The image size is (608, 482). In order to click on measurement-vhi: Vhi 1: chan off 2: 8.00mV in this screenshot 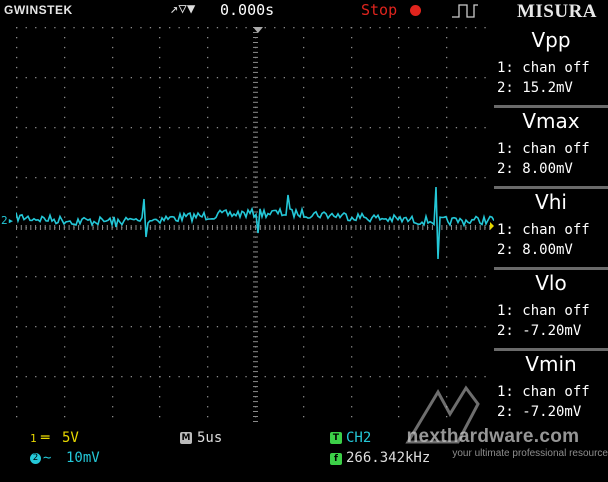, I will do `click(551, 228)`.